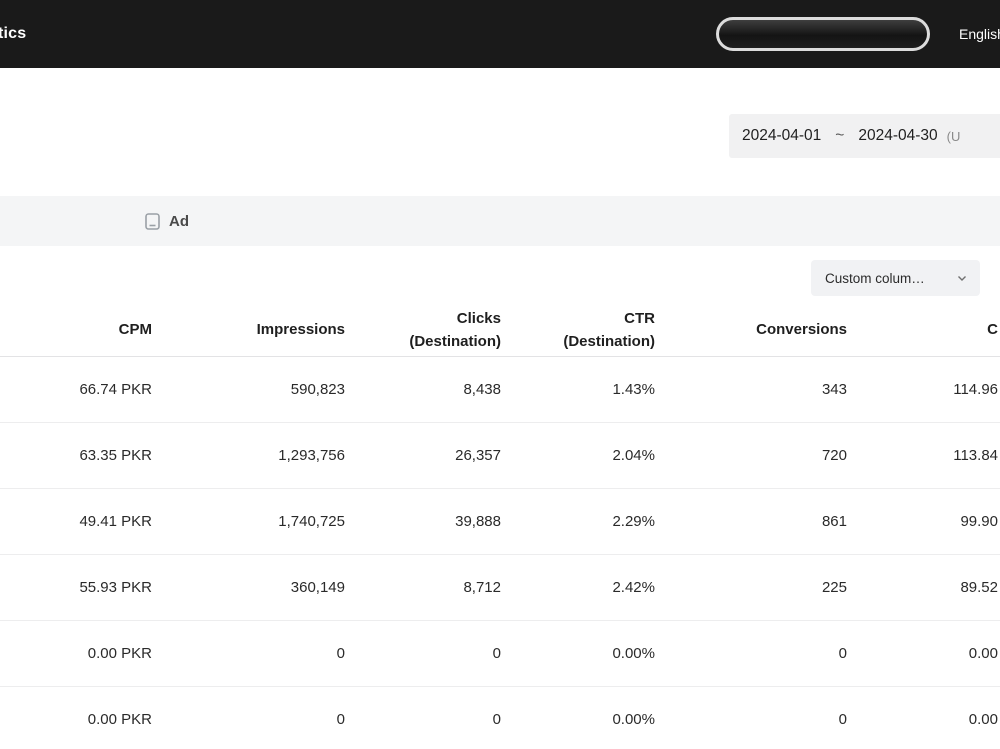 The image size is (1000, 749). What do you see at coordinates (115, 521) in the screenshot?
I see `cell-cpm: 49.41 PKR` at bounding box center [115, 521].